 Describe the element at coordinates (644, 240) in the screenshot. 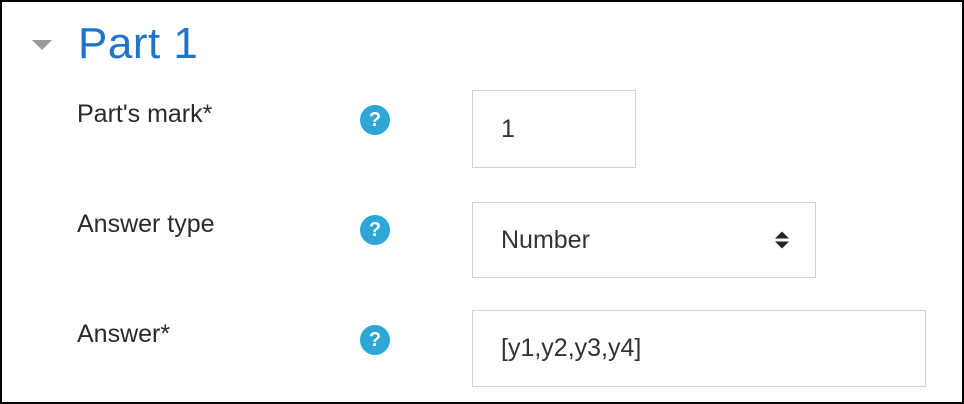

I see `answer-type-select: Number` at that location.